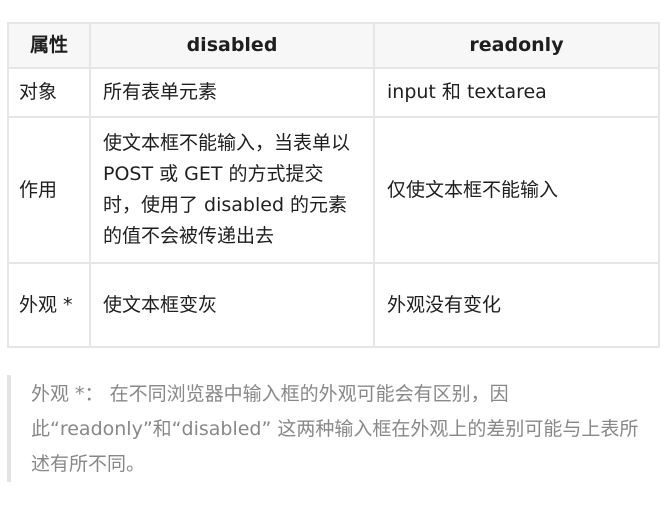 This screenshot has width=672, height=508. I want to click on row-label: 作用, so click(49, 190).